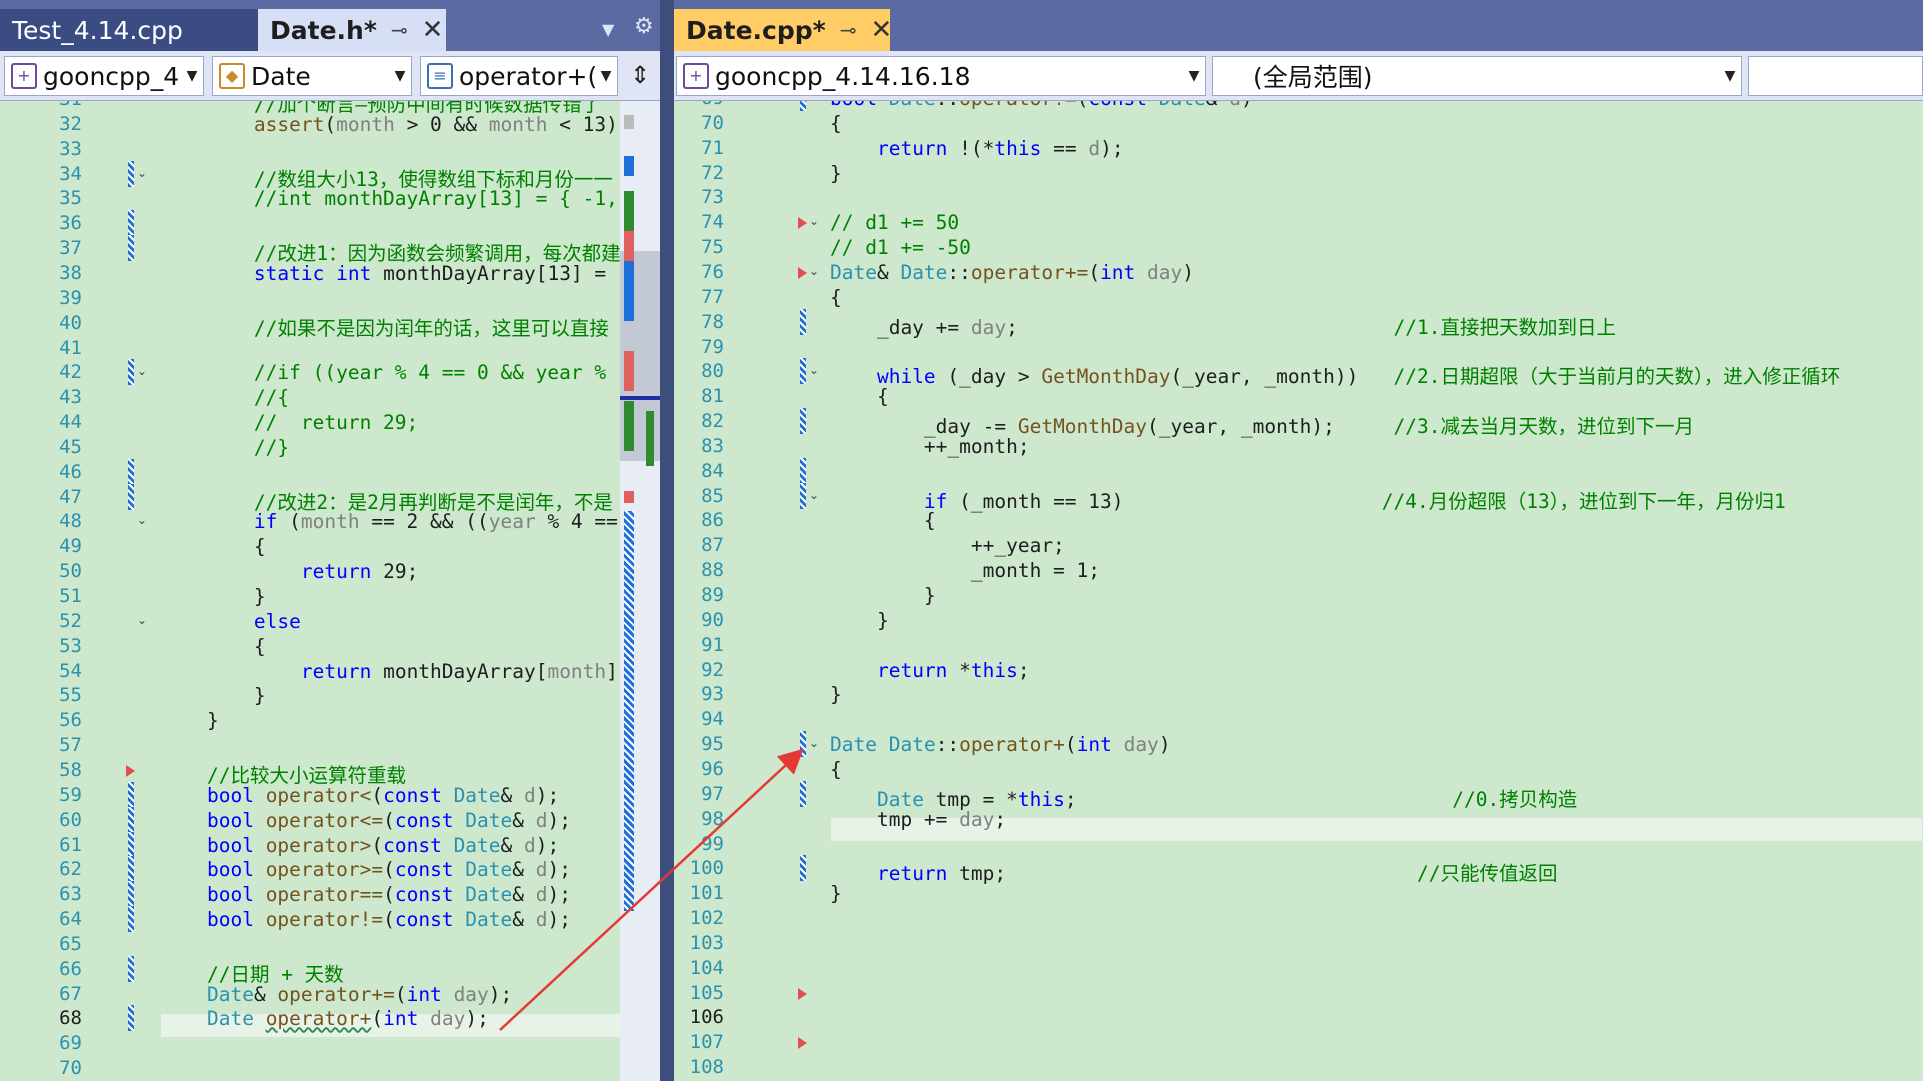  Describe the element at coordinates (1000, 744) in the screenshot. I see `code-line: Date Date::operator+(int day)` at that location.